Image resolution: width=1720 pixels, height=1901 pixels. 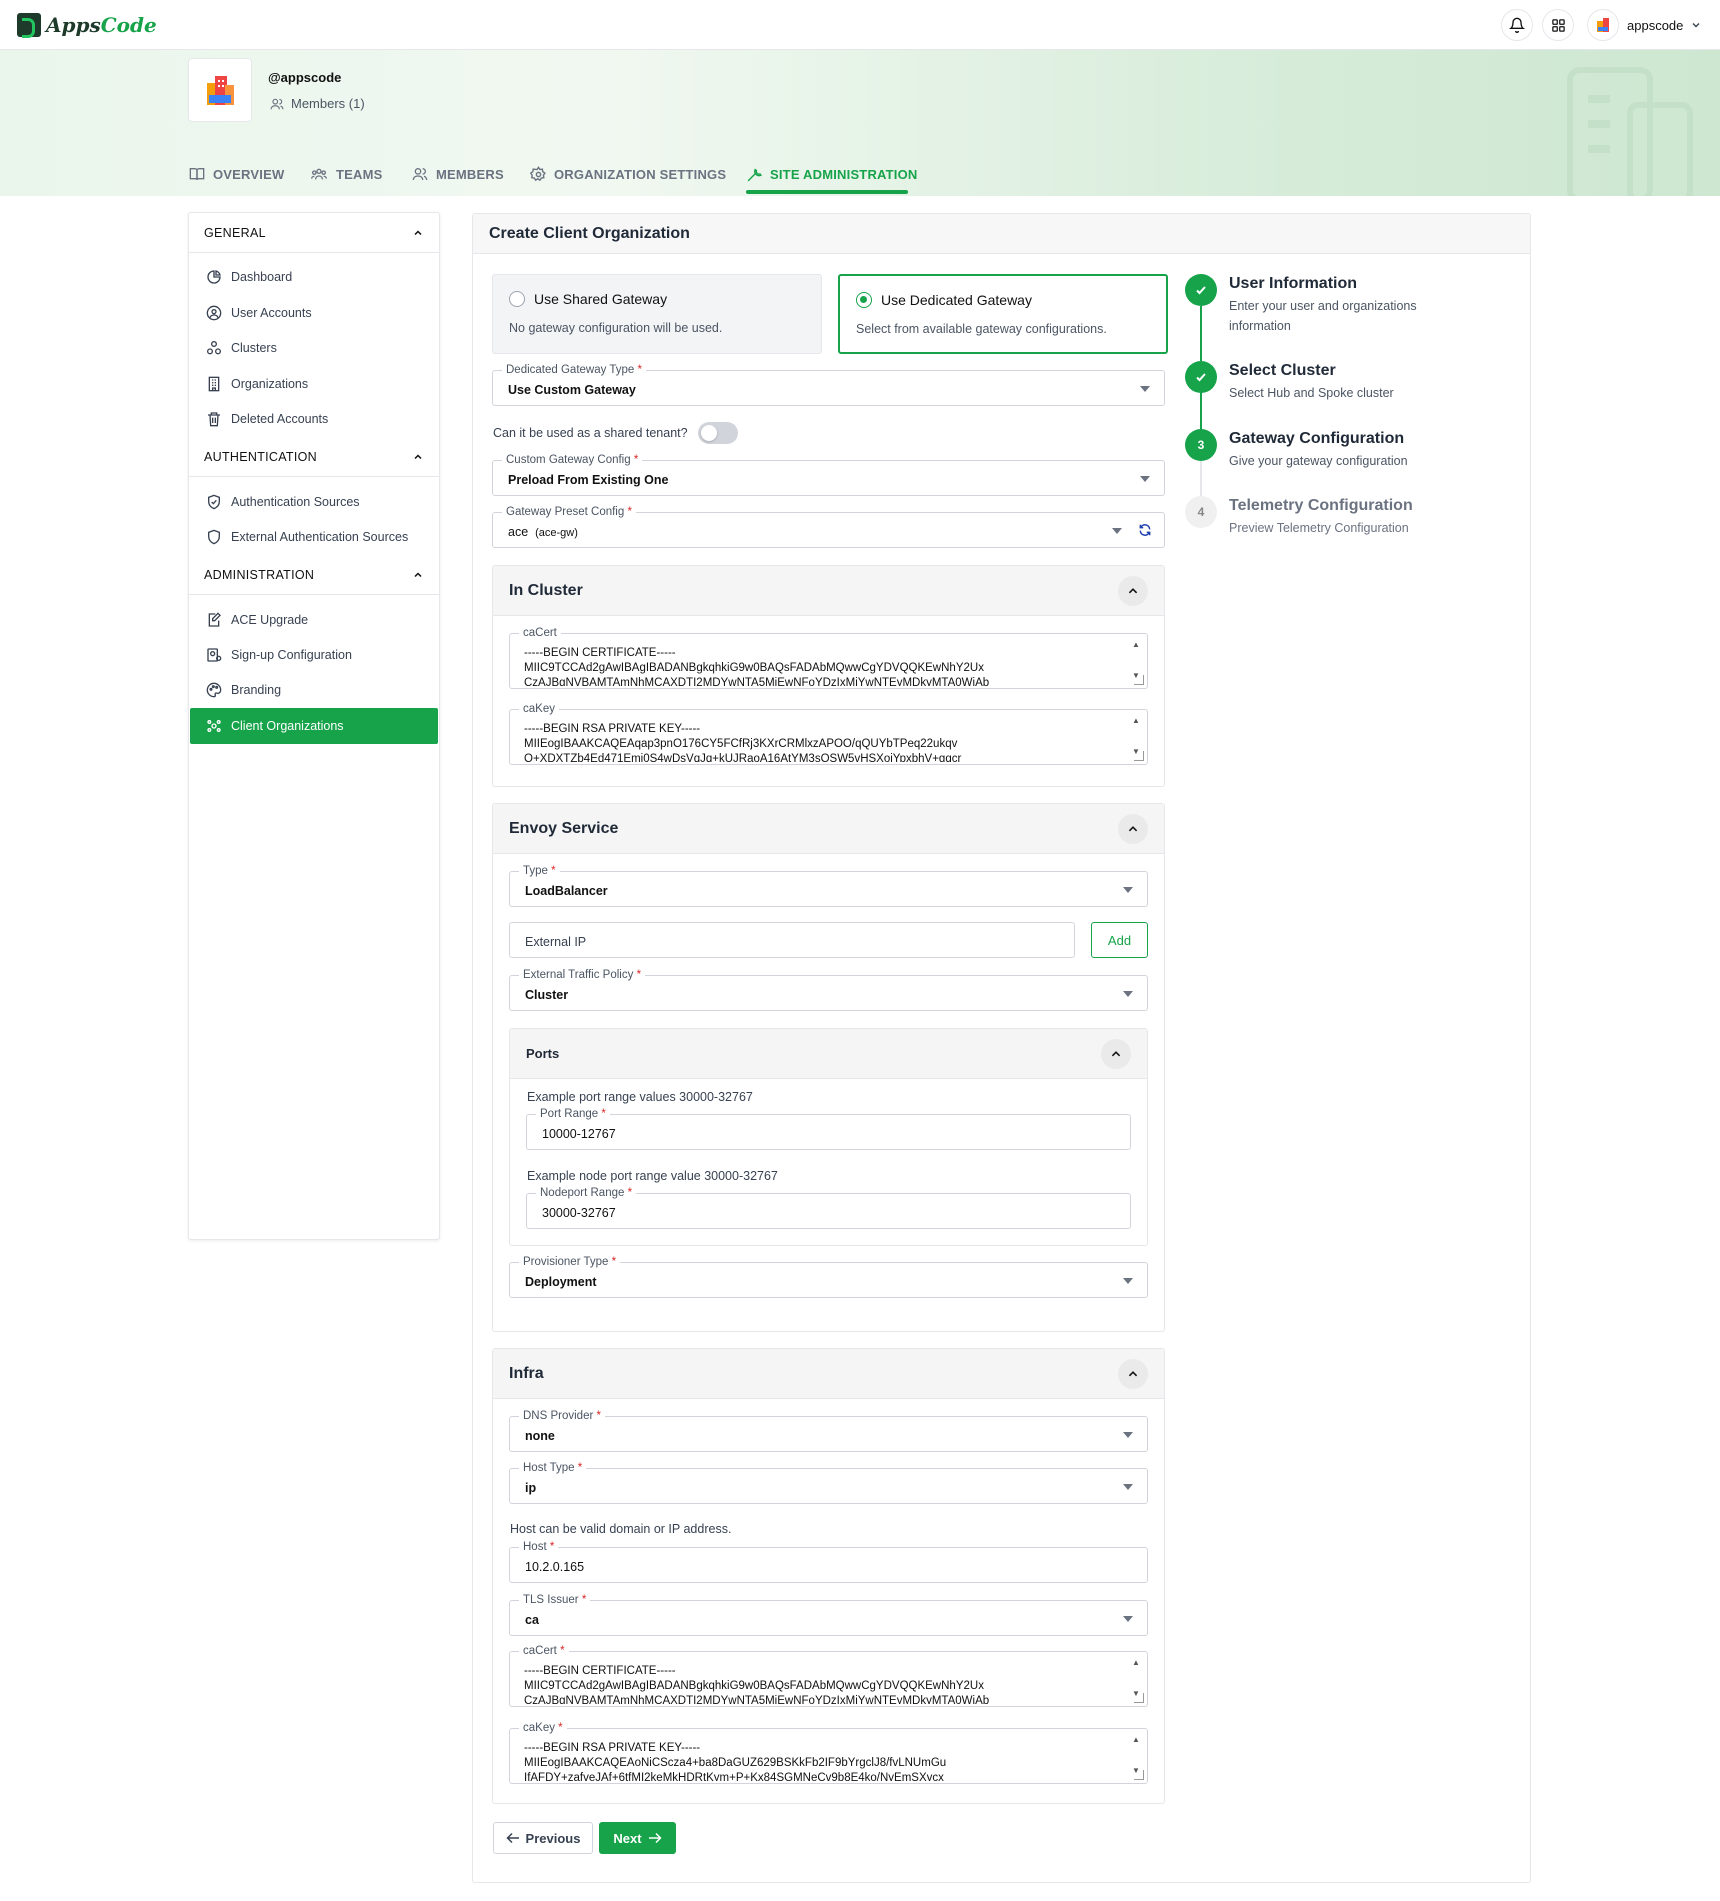 What do you see at coordinates (236, 174) in the screenshot?
I see `tab-overview: OVERVIEW` at bounding box center [236, 174].